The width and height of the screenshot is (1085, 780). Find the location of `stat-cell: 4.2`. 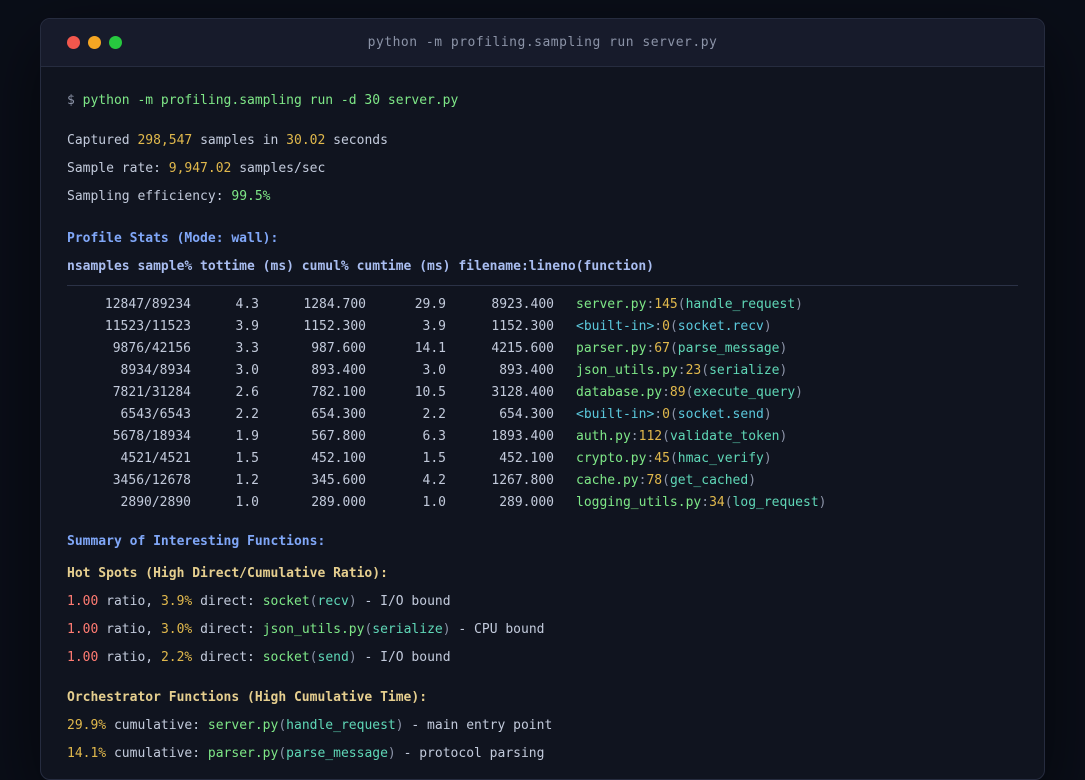

stat-cell: 4.2 is located at coordinates (434, 480).